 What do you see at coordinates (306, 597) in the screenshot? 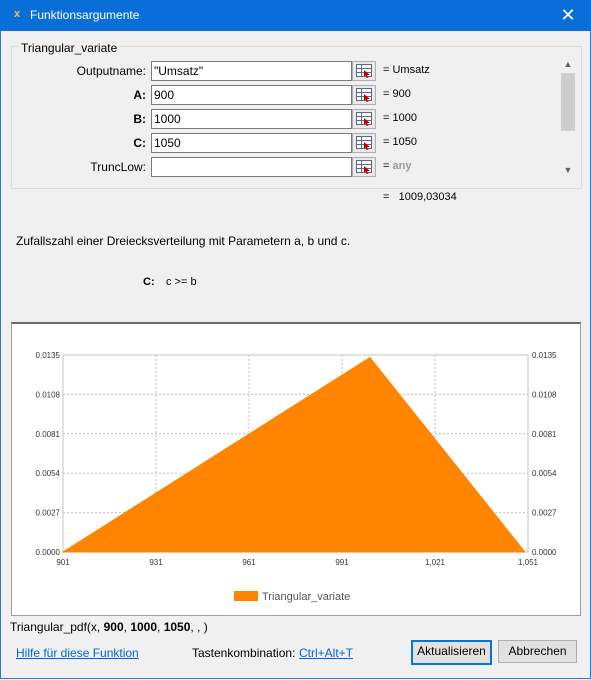
I see `legend-label: Triangular_variate` at bounding box center [306, 597].